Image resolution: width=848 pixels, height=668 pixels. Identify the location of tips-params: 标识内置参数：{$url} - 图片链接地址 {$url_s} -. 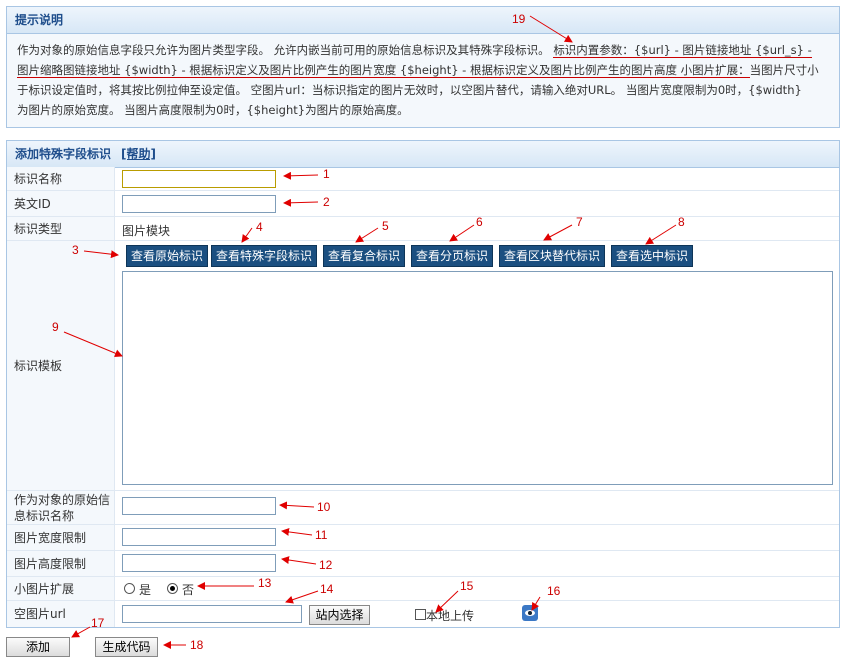
(682, 50).